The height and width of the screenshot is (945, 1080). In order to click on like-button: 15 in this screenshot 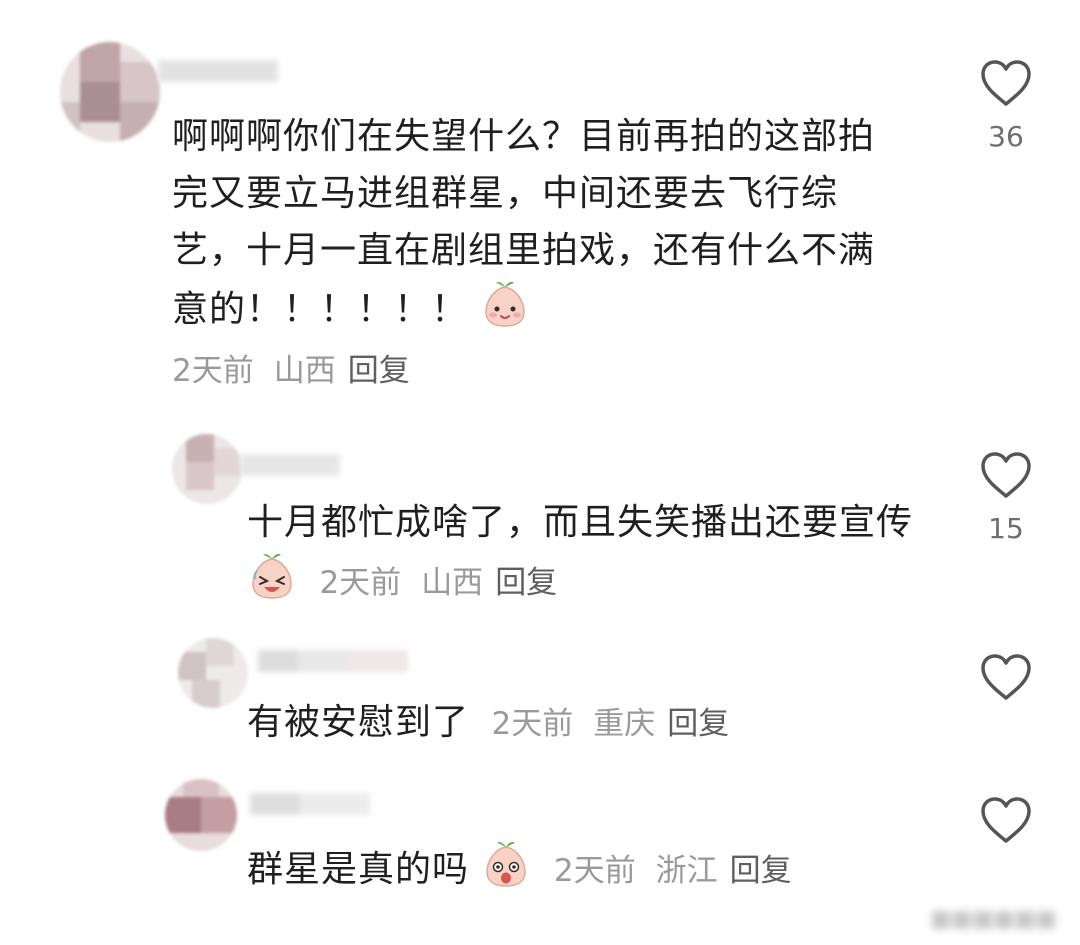, I will do `click(1006, 497)`.